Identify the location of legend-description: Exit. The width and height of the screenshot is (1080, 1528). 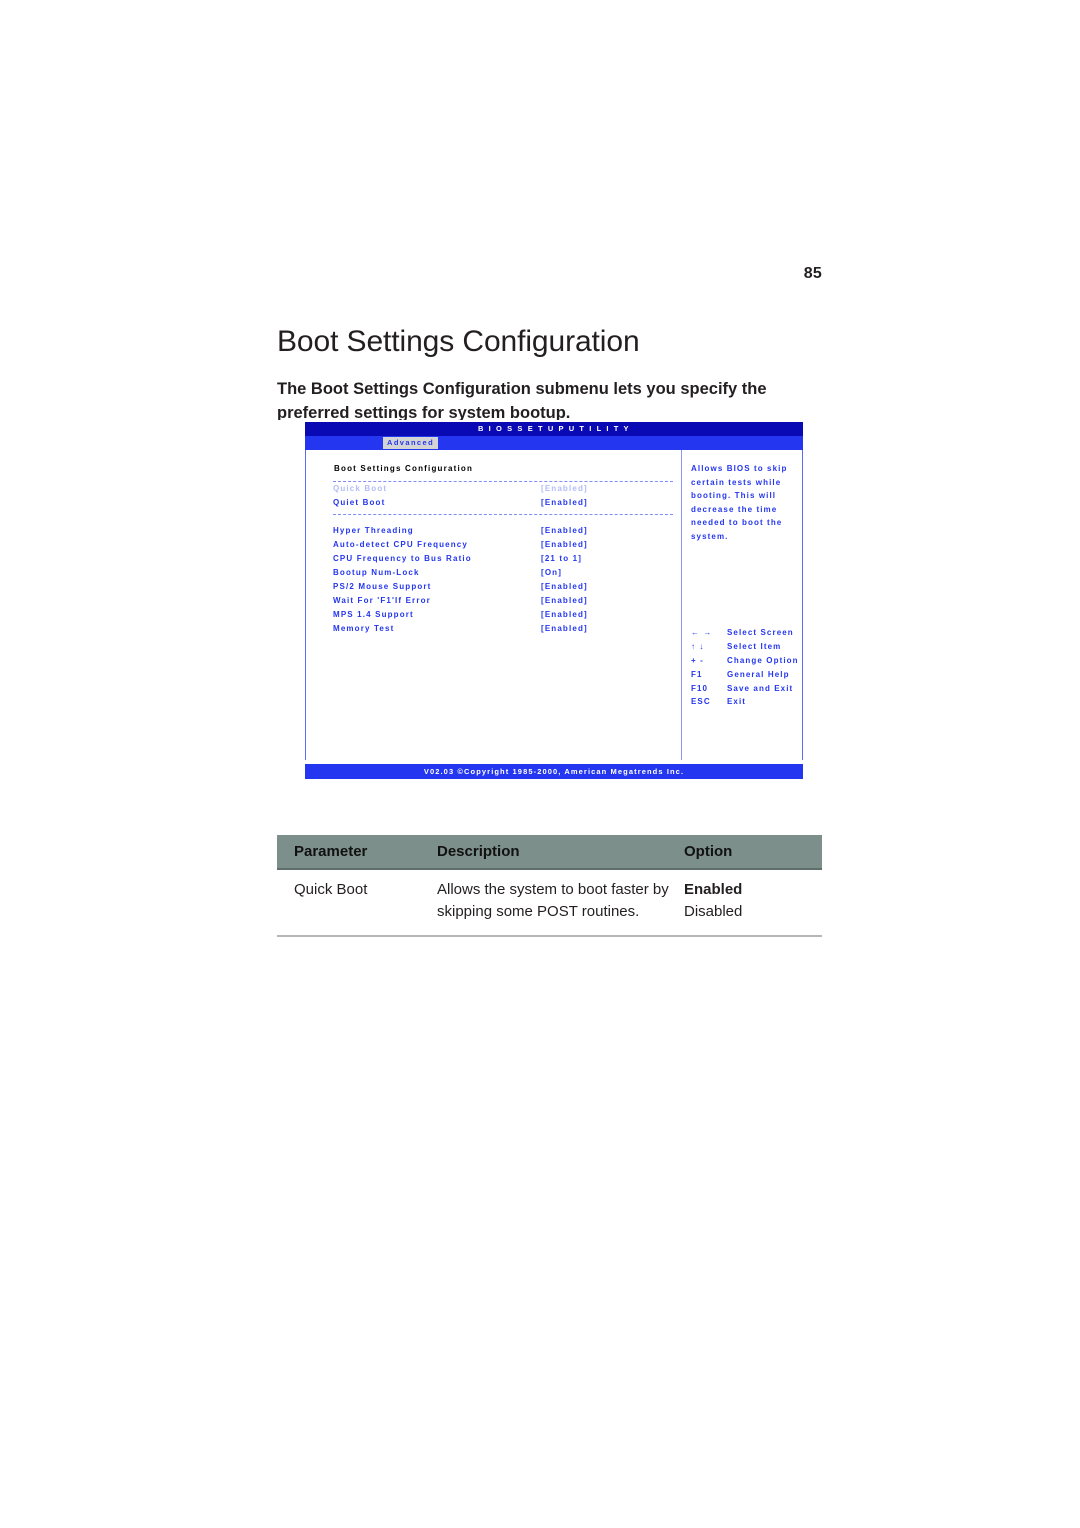
(737, 702).